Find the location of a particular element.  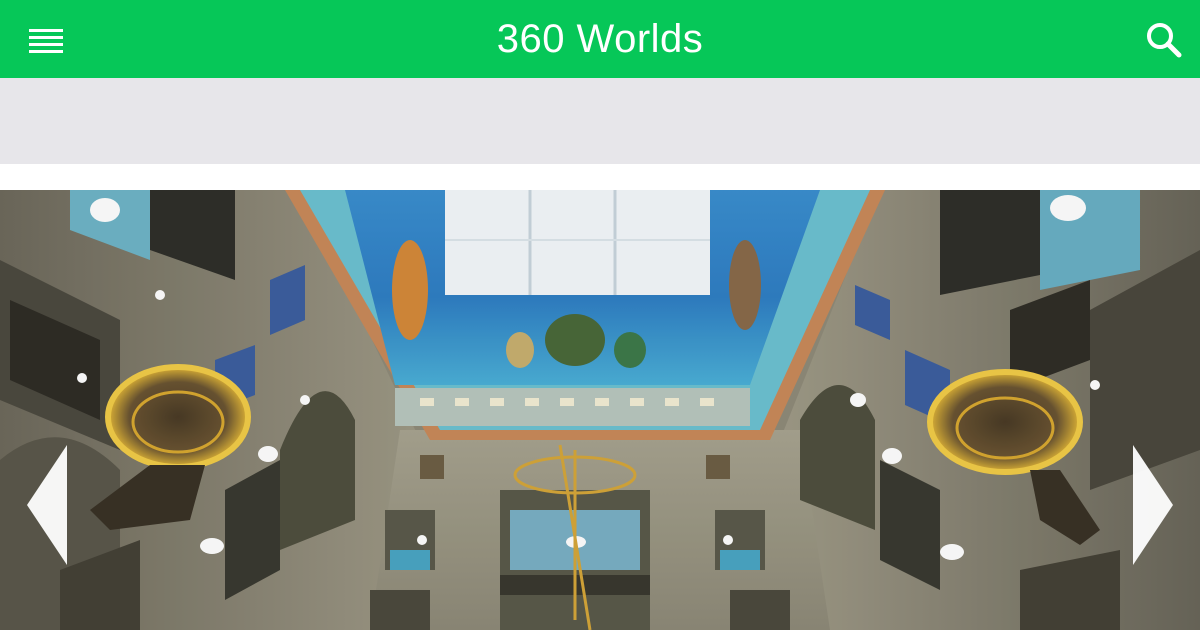

search-button is located at coordinates (1164, 40).